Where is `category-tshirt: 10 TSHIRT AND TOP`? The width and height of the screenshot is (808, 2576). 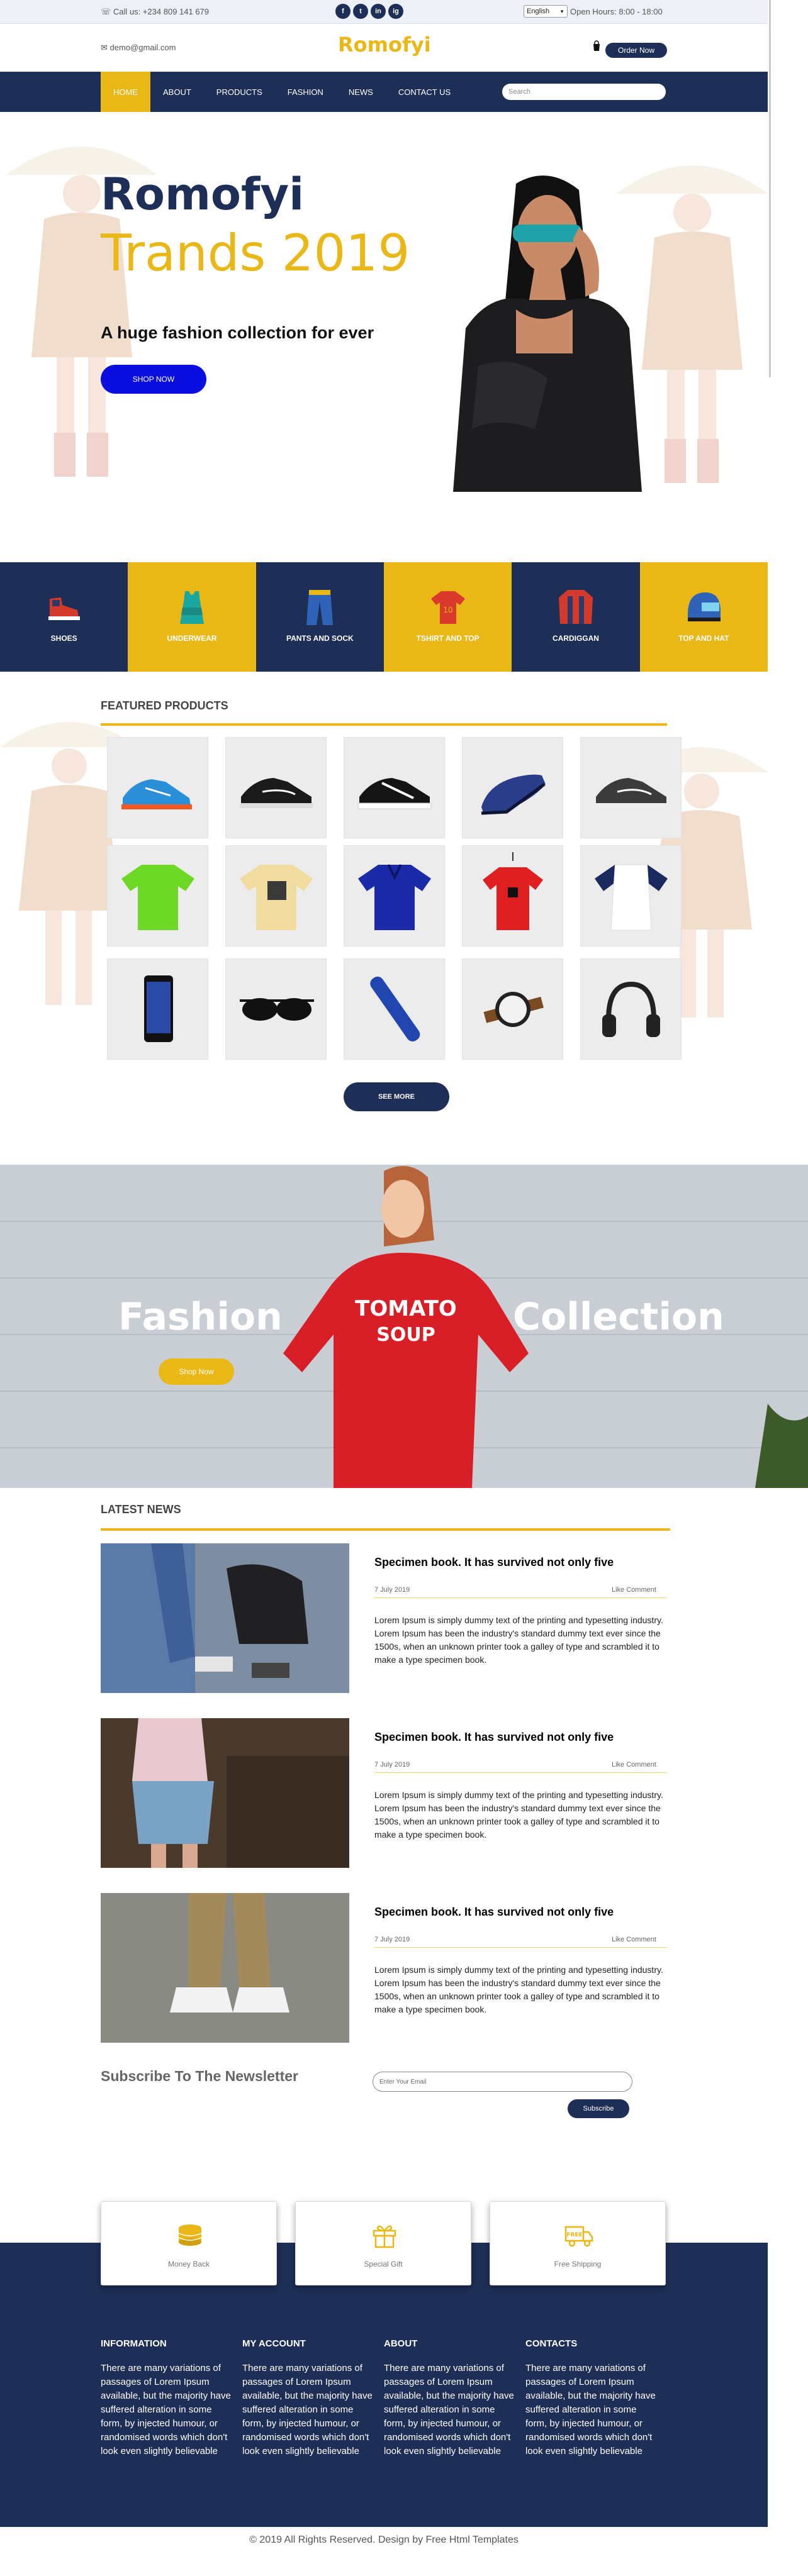
category-tshirt: 10 TSHIRT AND TOP is located at coordinates (447, 617).